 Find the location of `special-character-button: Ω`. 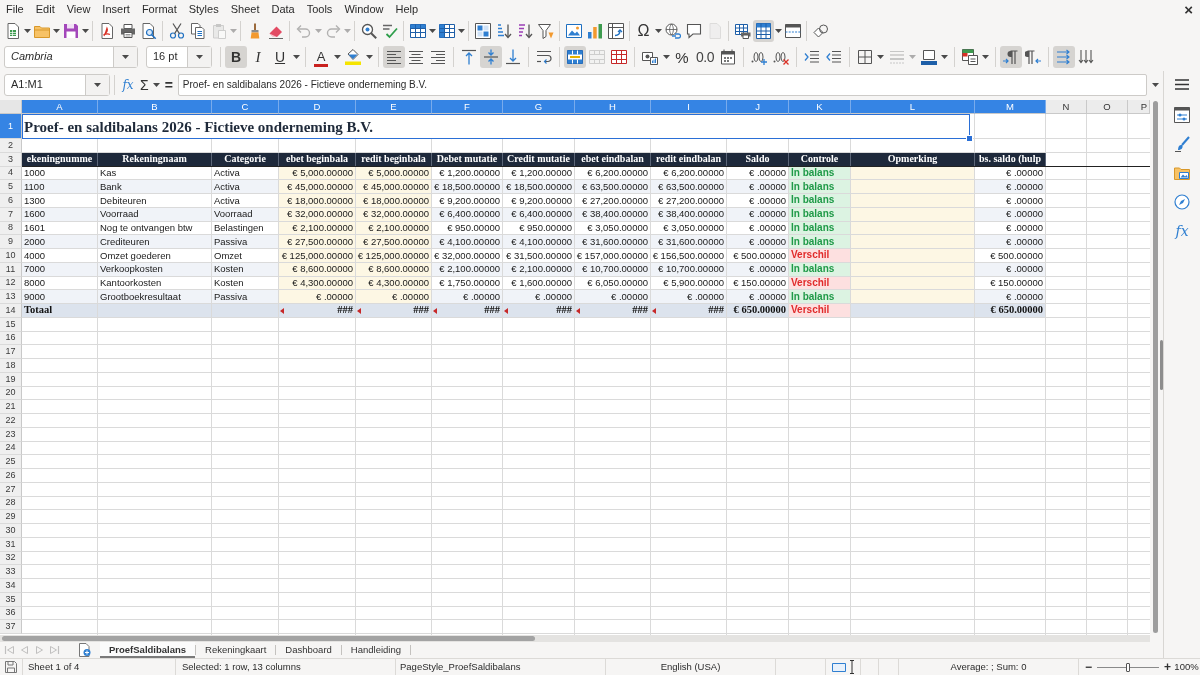

special-character-button: Ω is located at coordinates (643, 31).